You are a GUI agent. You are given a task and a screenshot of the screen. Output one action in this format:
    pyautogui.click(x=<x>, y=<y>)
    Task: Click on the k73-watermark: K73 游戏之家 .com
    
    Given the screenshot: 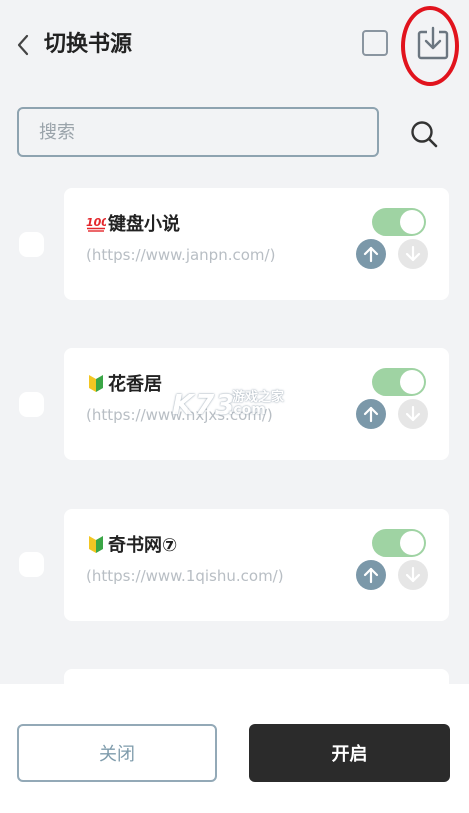 What is the action you would take?
    pyautogui.click(x=240, y=406)
    